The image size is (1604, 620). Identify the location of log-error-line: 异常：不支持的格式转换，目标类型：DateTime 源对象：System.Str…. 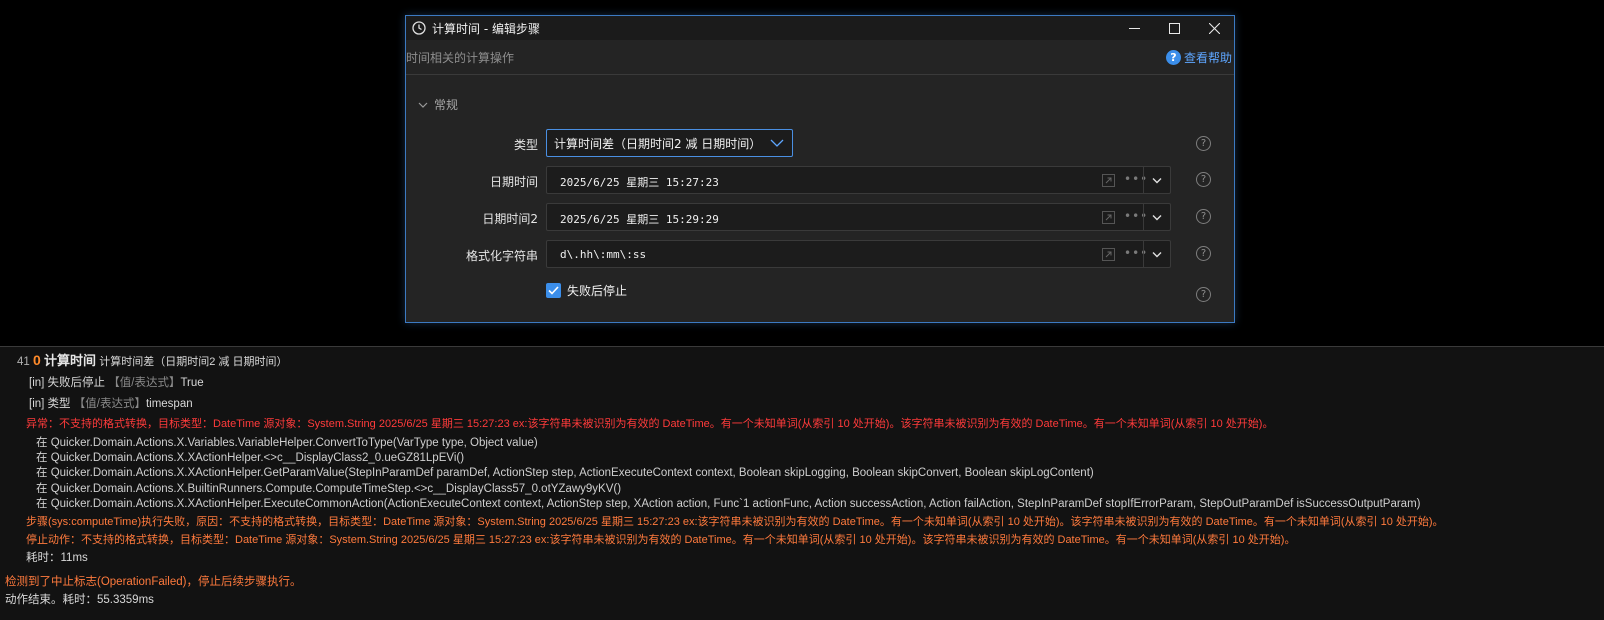
(650, 424).